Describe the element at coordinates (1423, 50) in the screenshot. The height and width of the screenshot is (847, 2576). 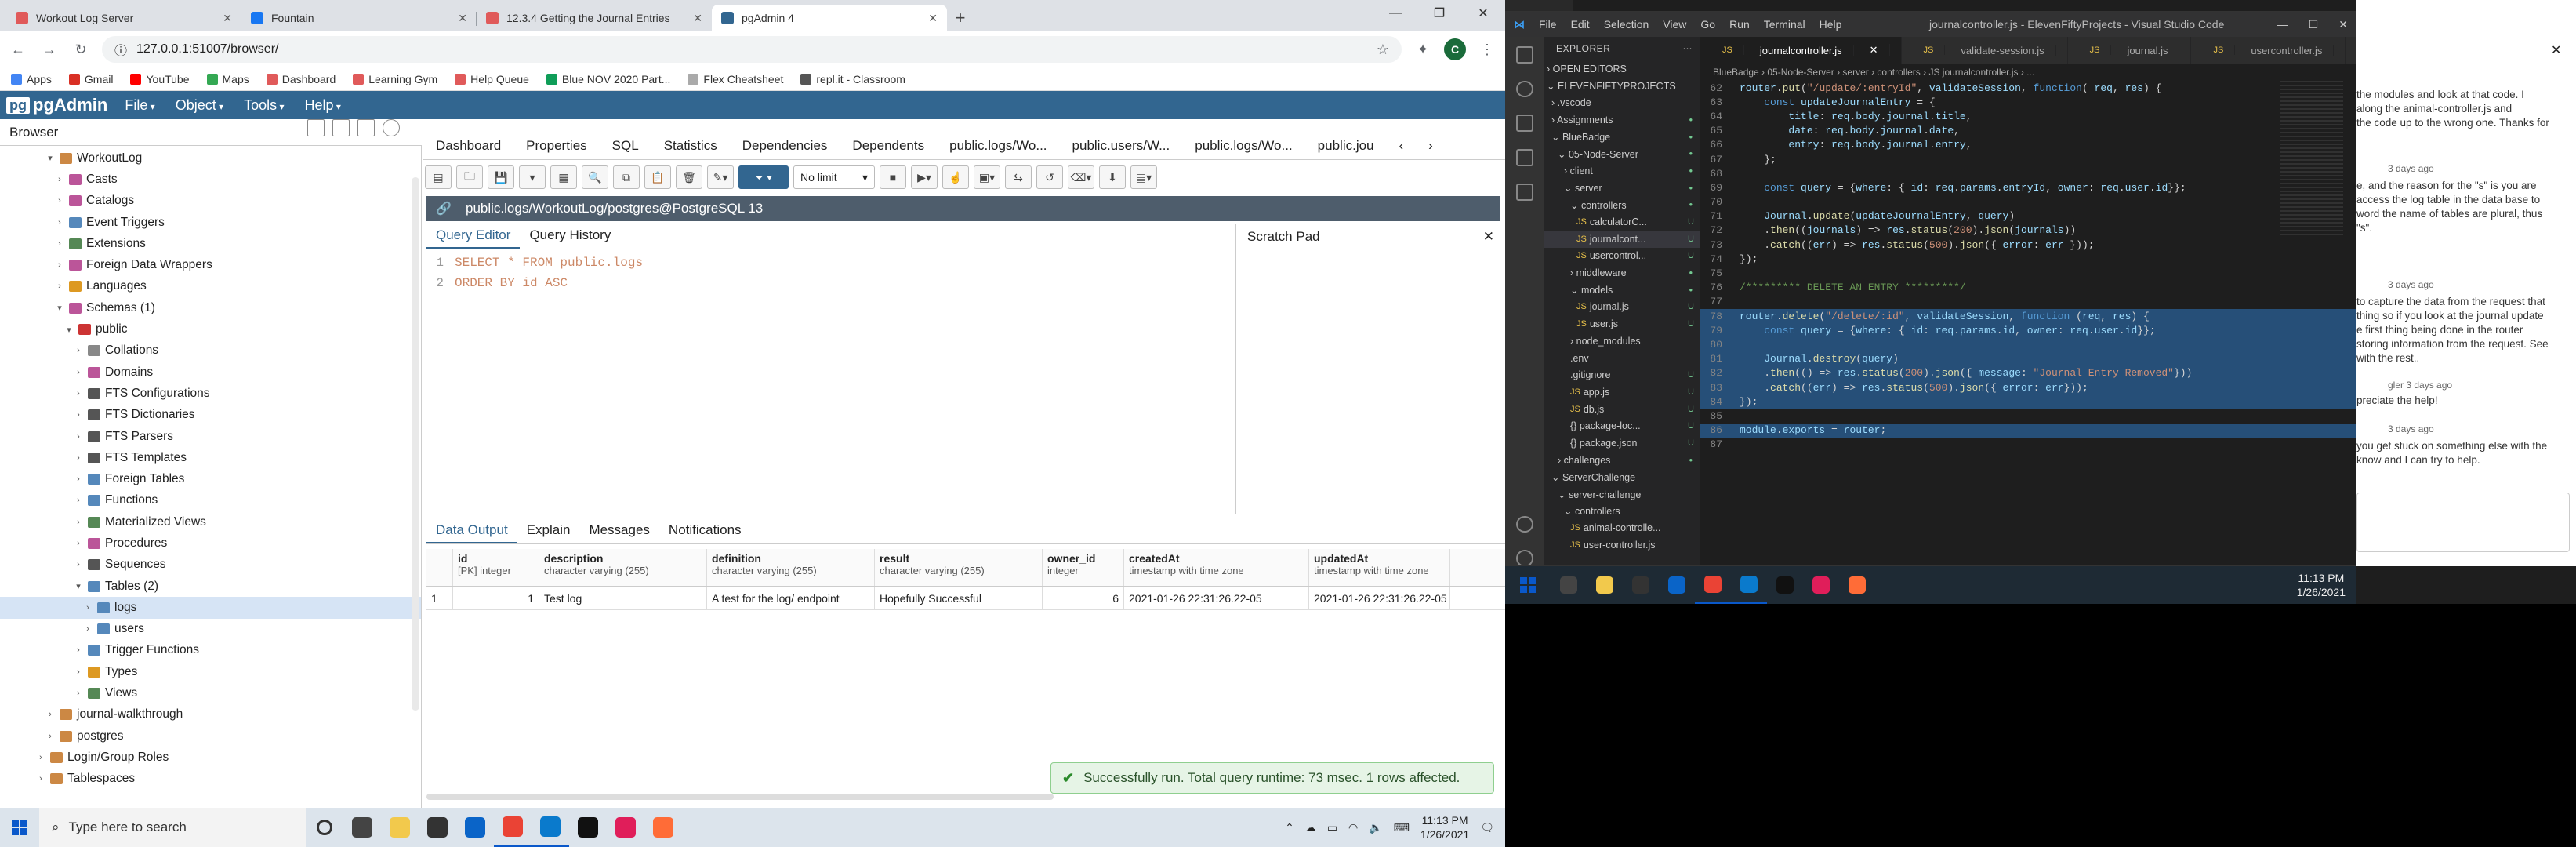
I see `extensions-icon: ✦` at that location.